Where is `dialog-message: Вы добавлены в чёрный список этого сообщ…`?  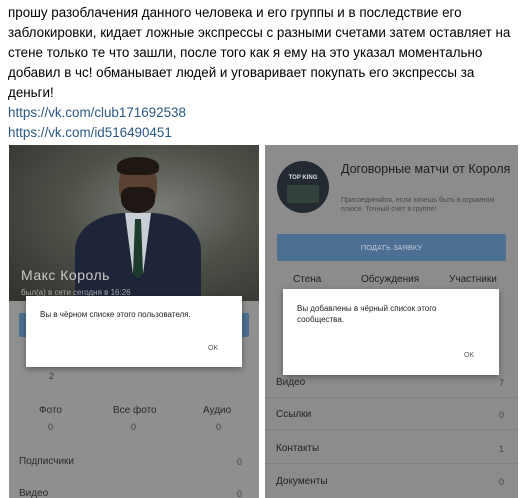 dialog-message: Вы добавлены в чёрный список этого сообщ… is located at coordinates (367, 314).